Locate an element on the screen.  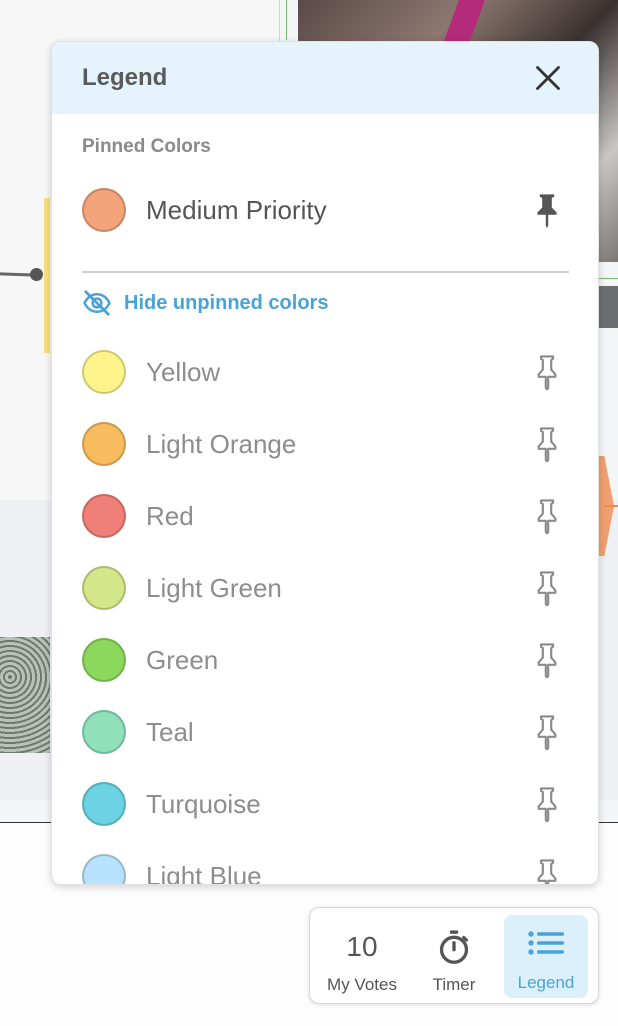
hide-unpinned-button: Hide unpinned colors is located at coordinates (205, 303).